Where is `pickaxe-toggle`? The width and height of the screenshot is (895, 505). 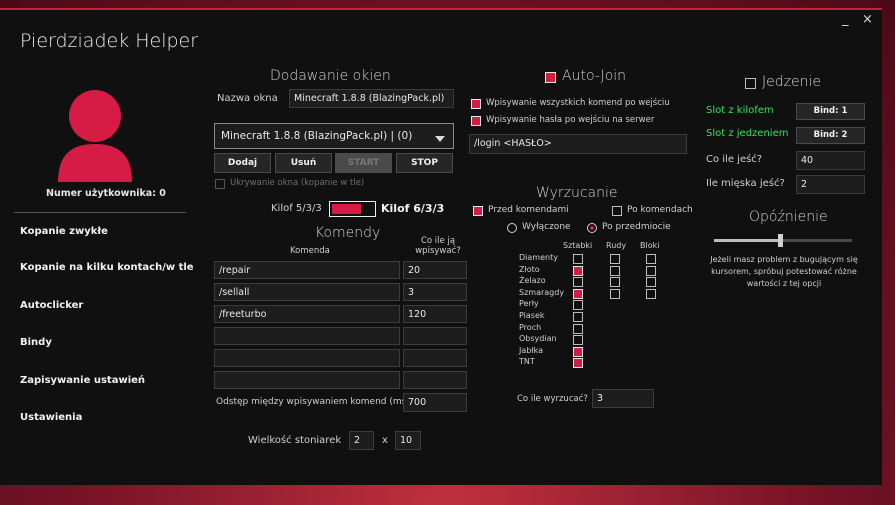 pickaxe-toggle is located at coordinates (352, 209).